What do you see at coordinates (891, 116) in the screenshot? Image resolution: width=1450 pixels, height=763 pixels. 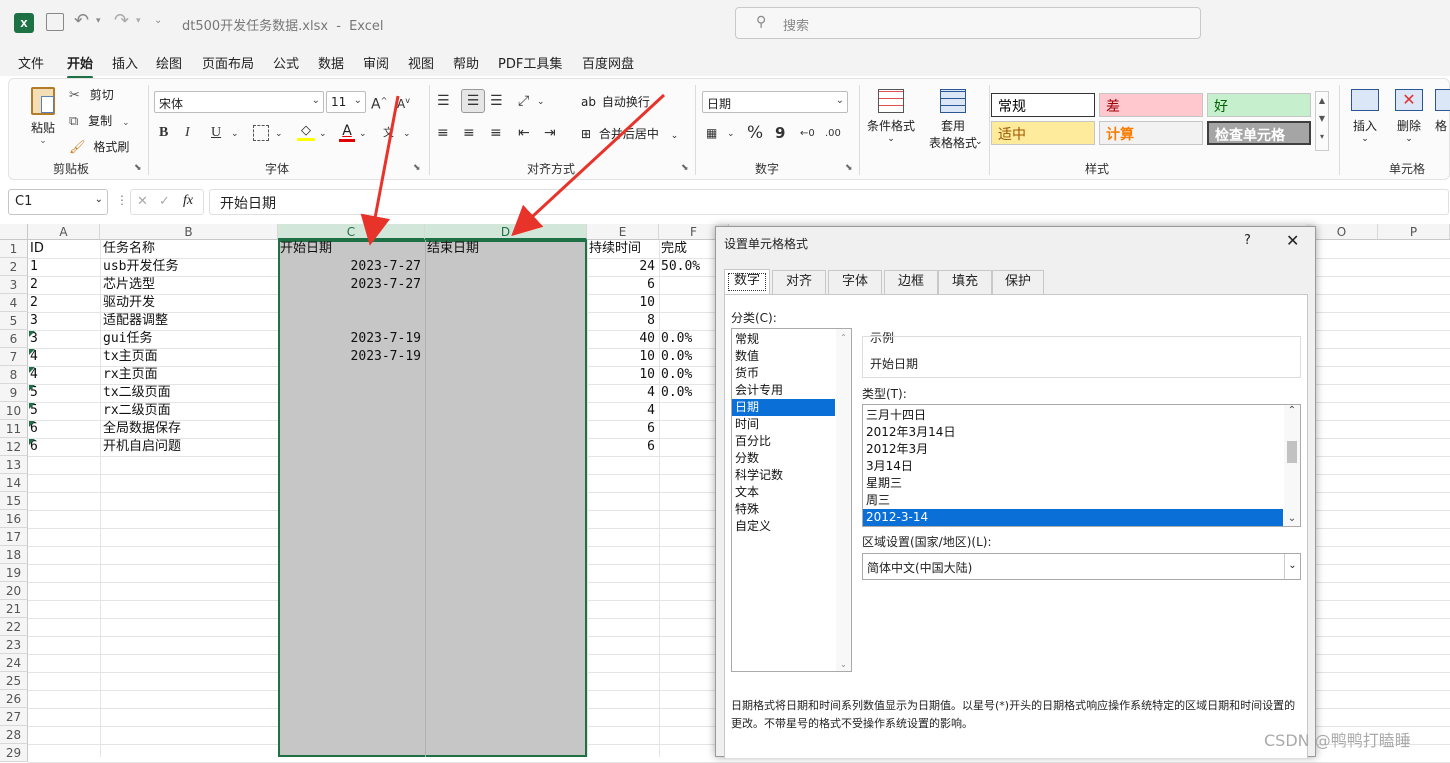 I see `conditional-format-button: 条件格式 ⌄` at bounding box center [891, 116].